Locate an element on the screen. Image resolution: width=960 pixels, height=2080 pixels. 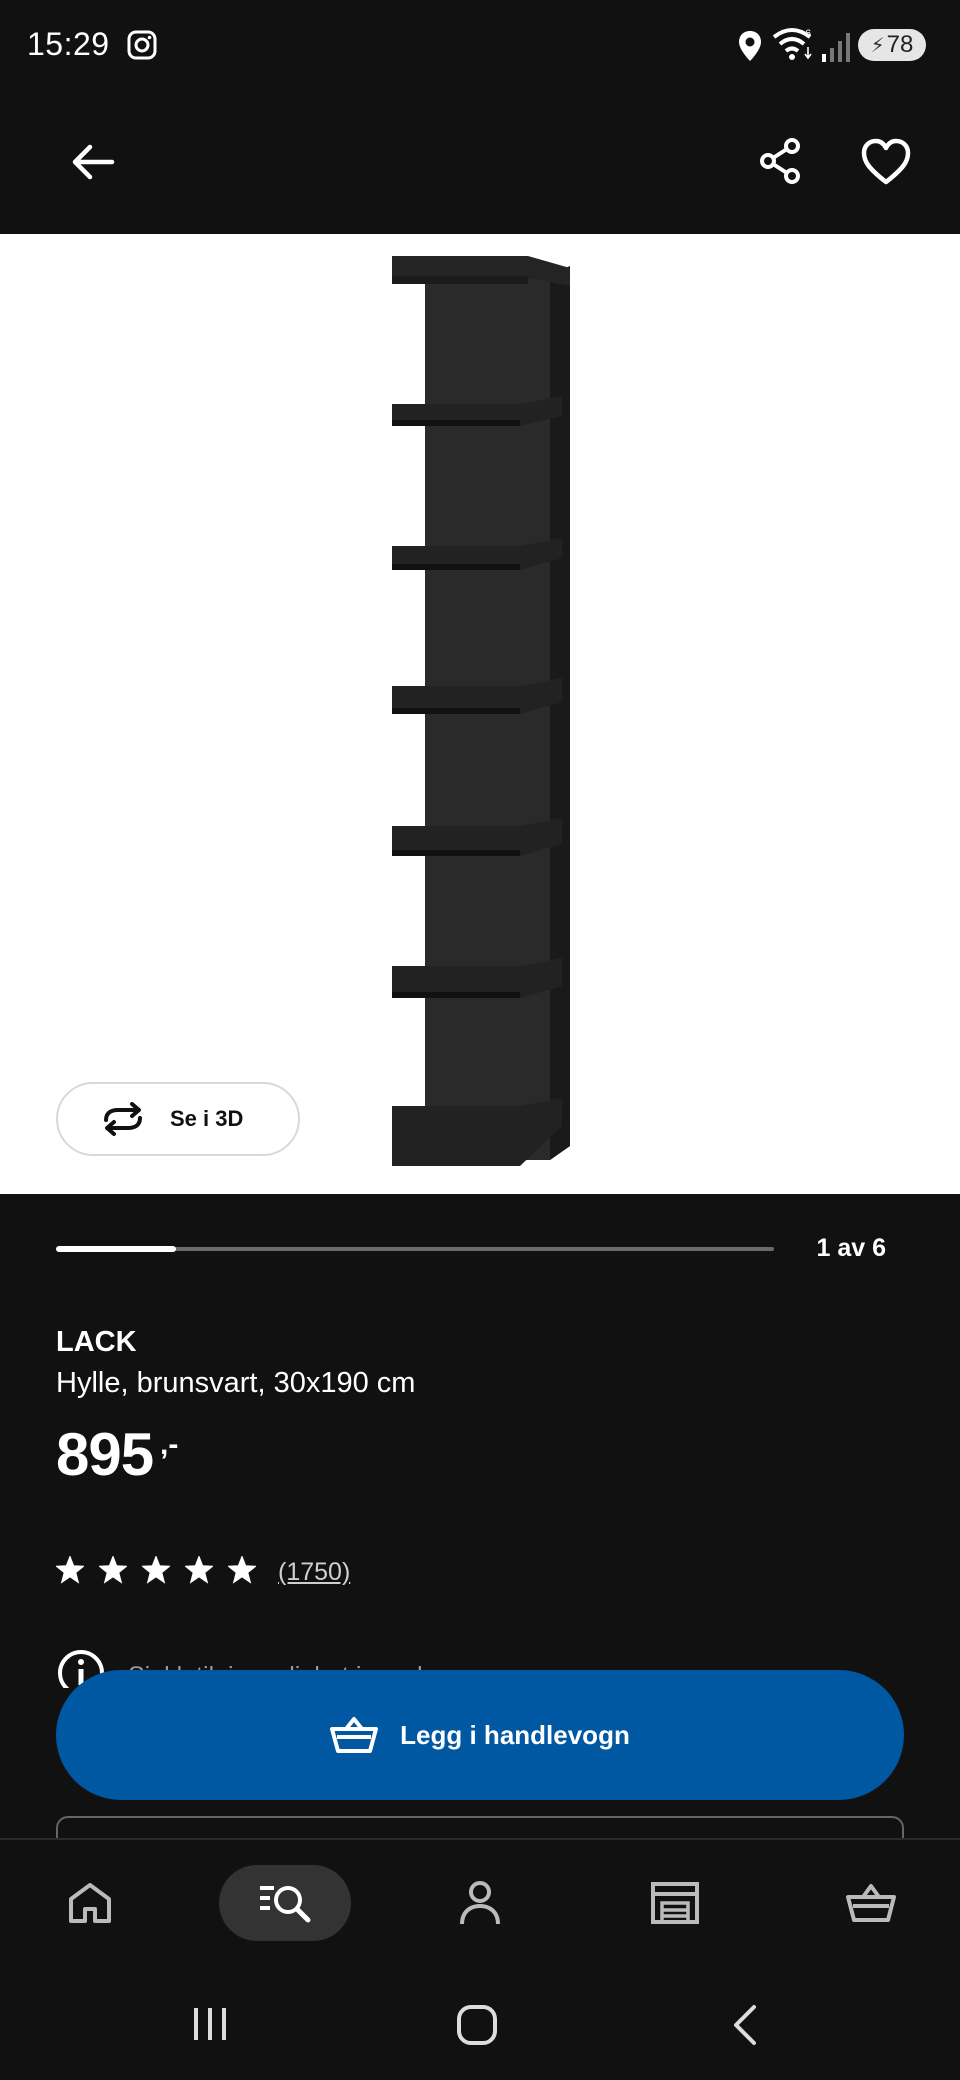
add-to-cart-label: Legg i handlevogn is located at coordinates (515, 1734).